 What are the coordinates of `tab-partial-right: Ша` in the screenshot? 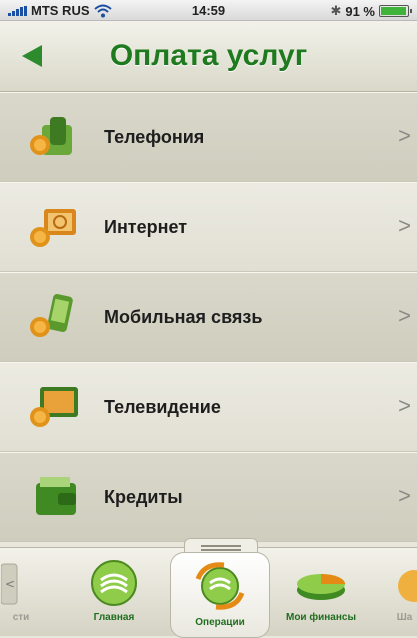 It's located at (404, 590).